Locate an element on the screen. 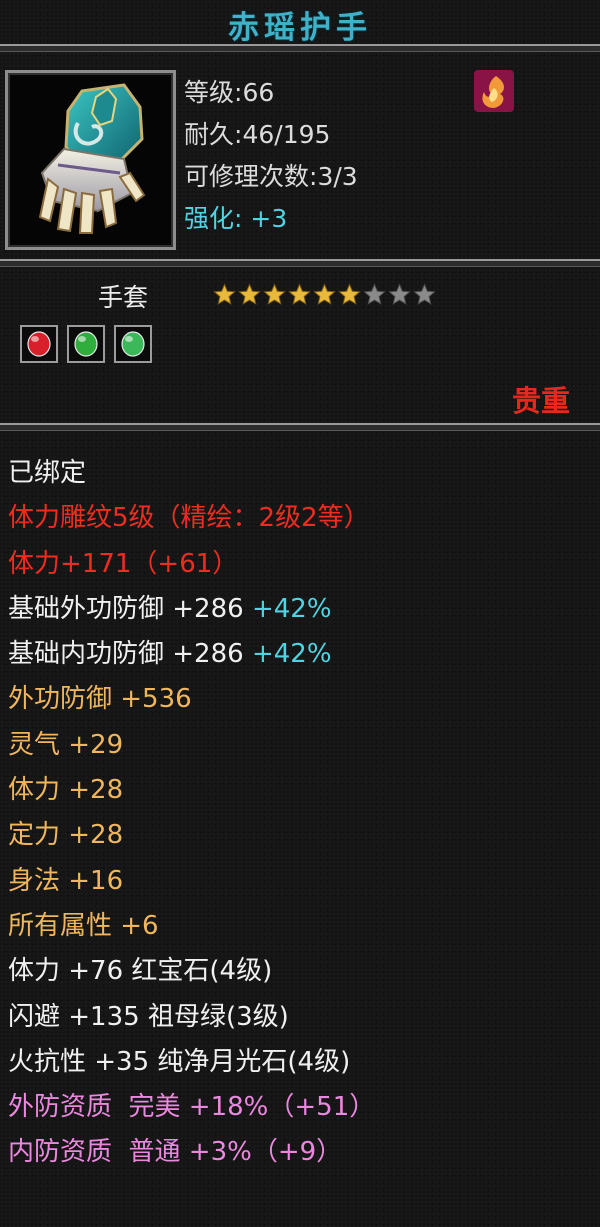  attribute-text: 身法 +16 is located at coordinates (66, 880).